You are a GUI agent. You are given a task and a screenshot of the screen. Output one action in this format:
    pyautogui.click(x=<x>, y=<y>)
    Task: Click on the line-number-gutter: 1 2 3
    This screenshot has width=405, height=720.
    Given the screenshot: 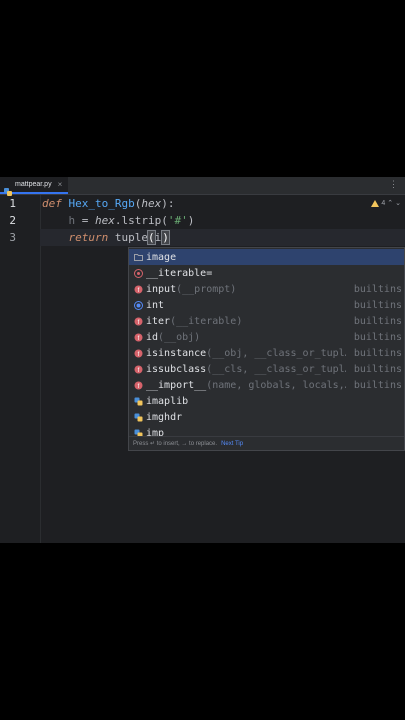 What is the action you would take?
    pyautogui.click(x=20, y=369)
    